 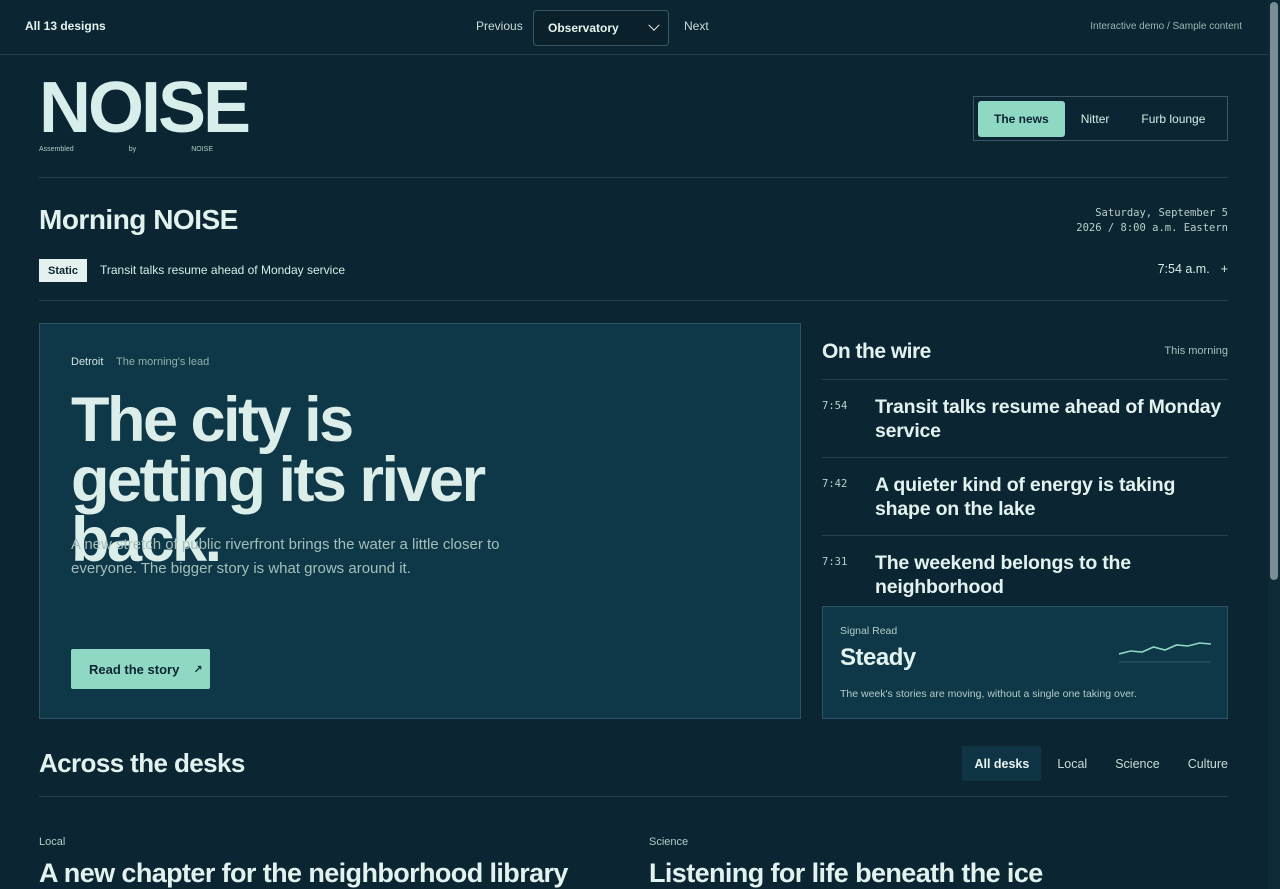 I want to click on story-desk-label: Local, so click(x=52, y=842).